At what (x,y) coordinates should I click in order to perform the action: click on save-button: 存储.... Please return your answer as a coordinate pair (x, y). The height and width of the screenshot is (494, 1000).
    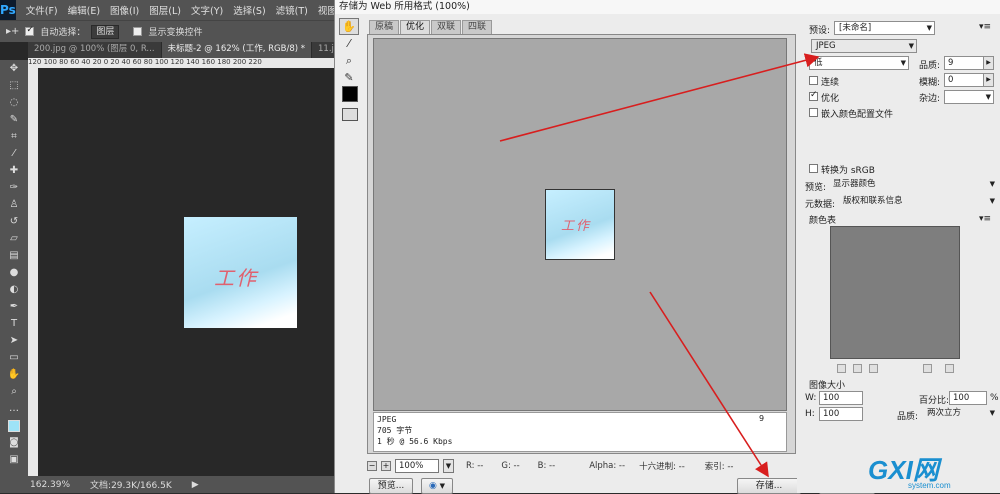
    Looking at the image, I should click on (769, 486).